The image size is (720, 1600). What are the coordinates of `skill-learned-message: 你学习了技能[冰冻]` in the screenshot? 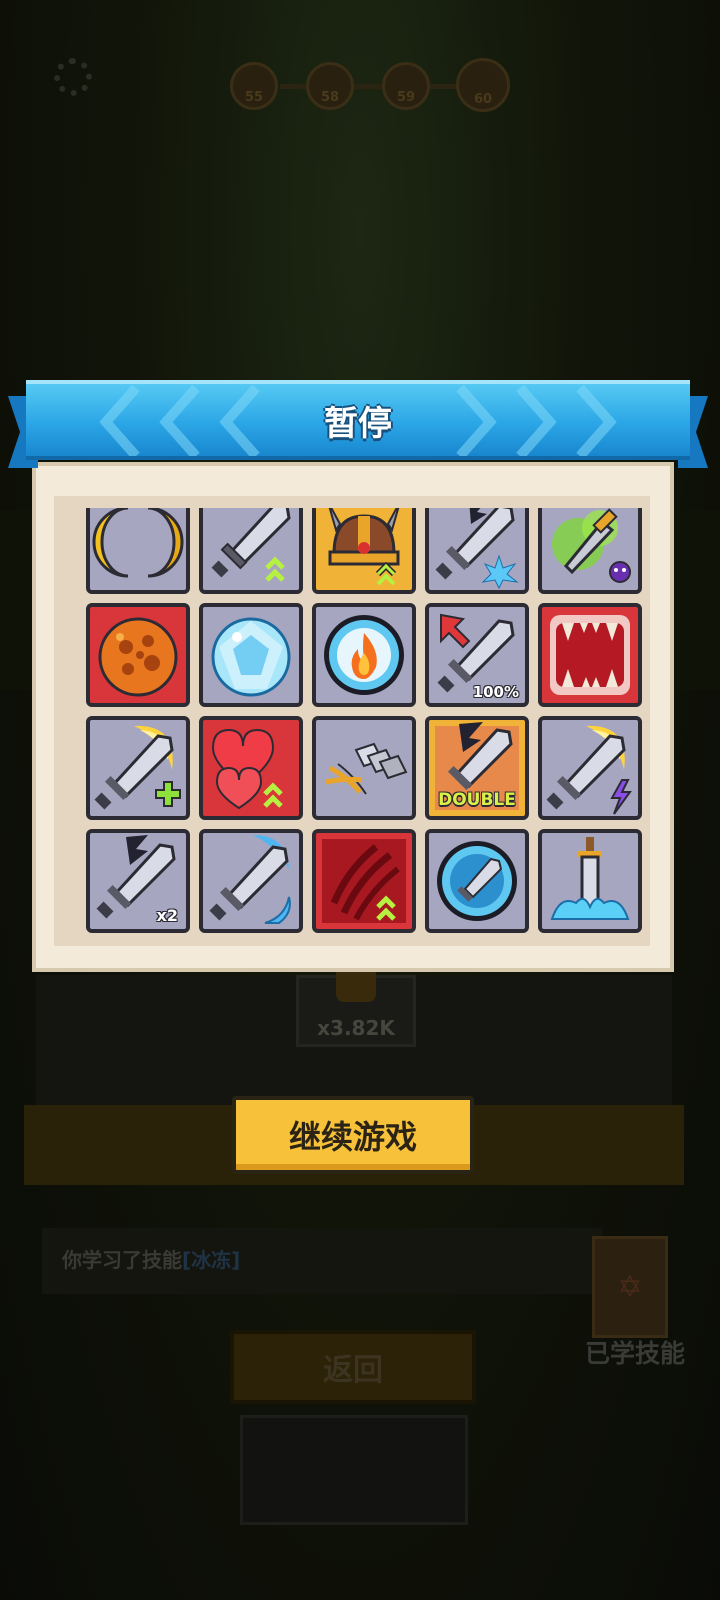 It's located at (322, 1261).